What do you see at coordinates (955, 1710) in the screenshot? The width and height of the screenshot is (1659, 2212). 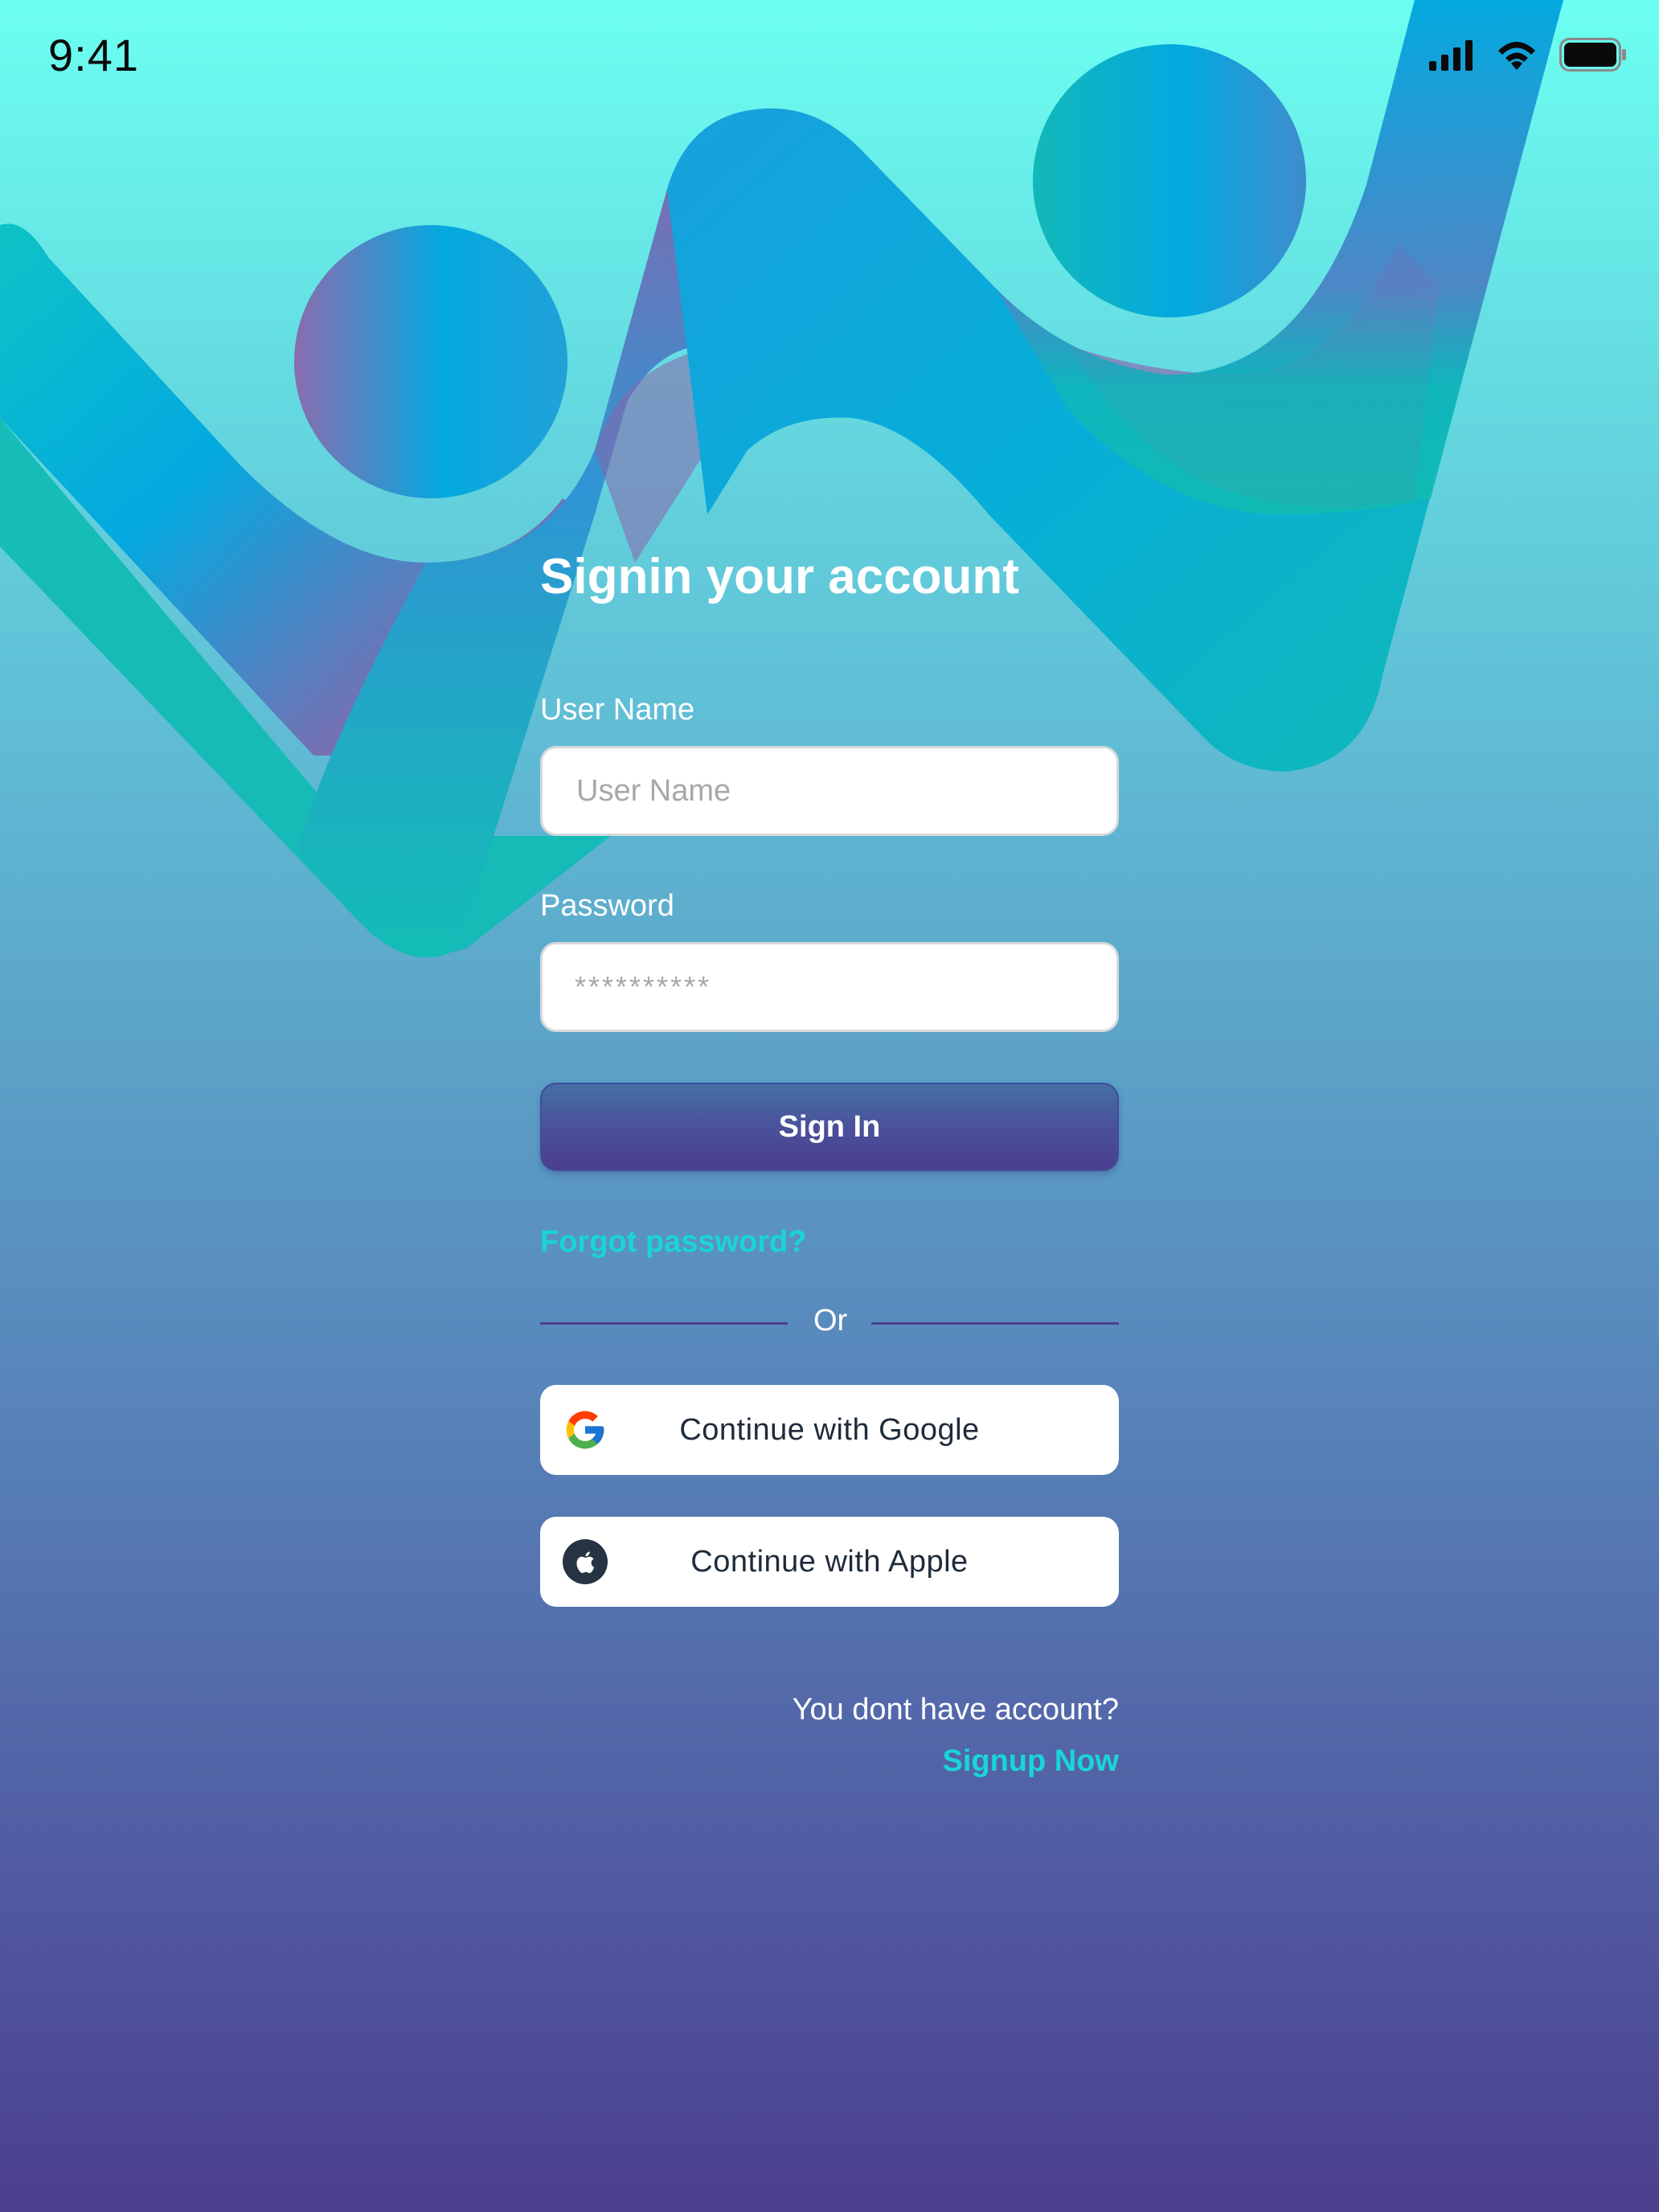 I see `no-account-text: You dont have account?` at bounding box center [955, 1710].